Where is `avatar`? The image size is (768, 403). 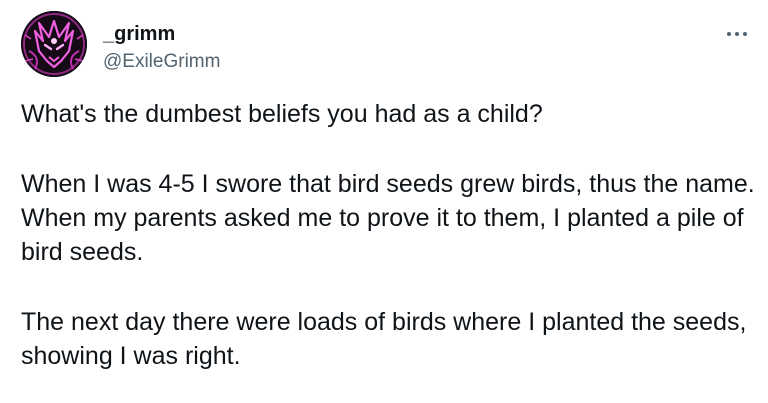
avatar is located at coordinates (54, 44).